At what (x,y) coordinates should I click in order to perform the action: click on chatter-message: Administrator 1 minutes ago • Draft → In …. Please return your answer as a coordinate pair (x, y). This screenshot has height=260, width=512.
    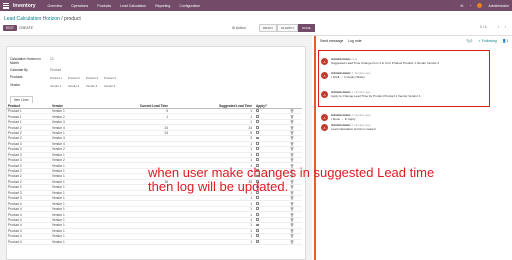
    Looking at the image, I should click on (350, 75).